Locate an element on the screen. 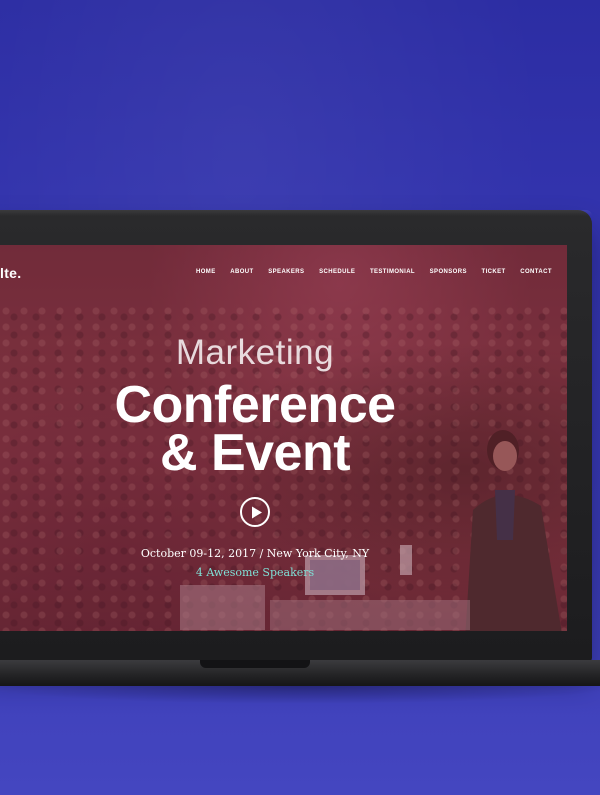 This screenshot has width=600, height=795. nav-item-testimonial: TESTIMONIAL is located at coordinates (392, 272).